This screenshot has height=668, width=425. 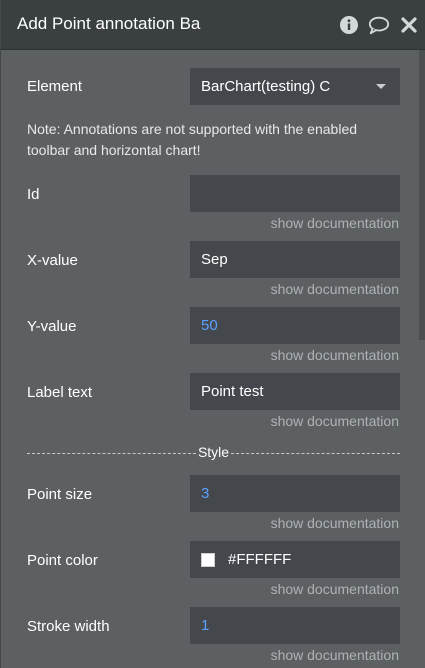 I want to click on y-value-input: 50, so click(x=295, y=325).